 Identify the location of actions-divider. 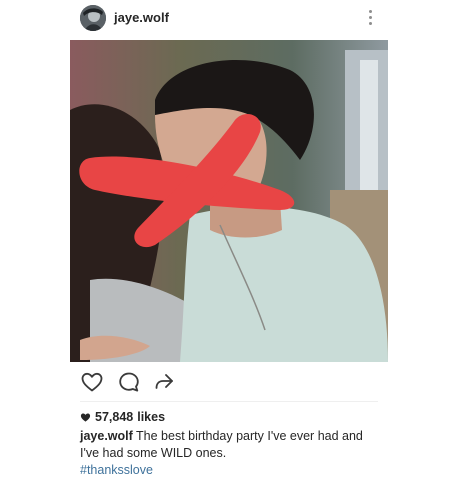
(229, 401).